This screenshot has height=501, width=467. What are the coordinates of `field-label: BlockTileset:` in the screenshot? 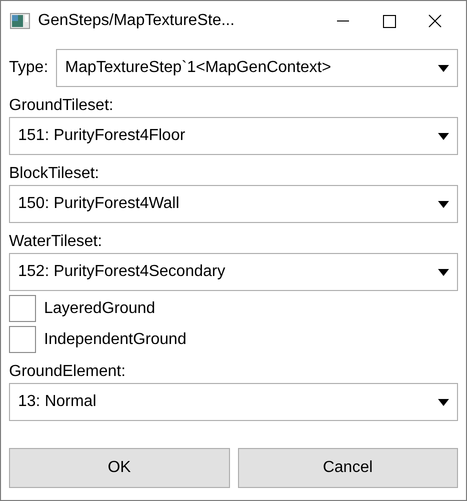 It's located at (54, 174).